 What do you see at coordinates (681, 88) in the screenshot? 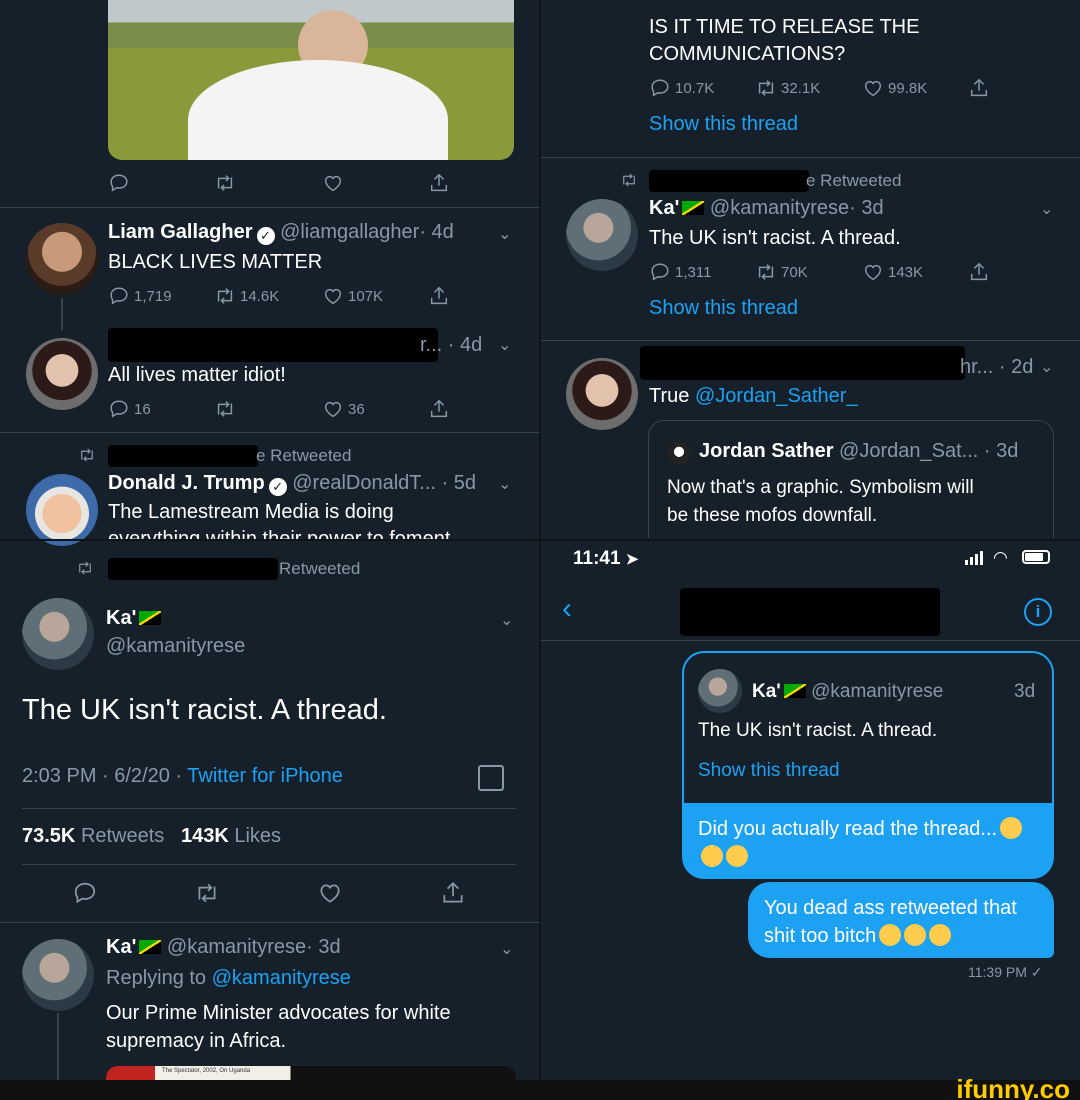
I see `reply-button: 10.7K` at bounding box center [681, 88].